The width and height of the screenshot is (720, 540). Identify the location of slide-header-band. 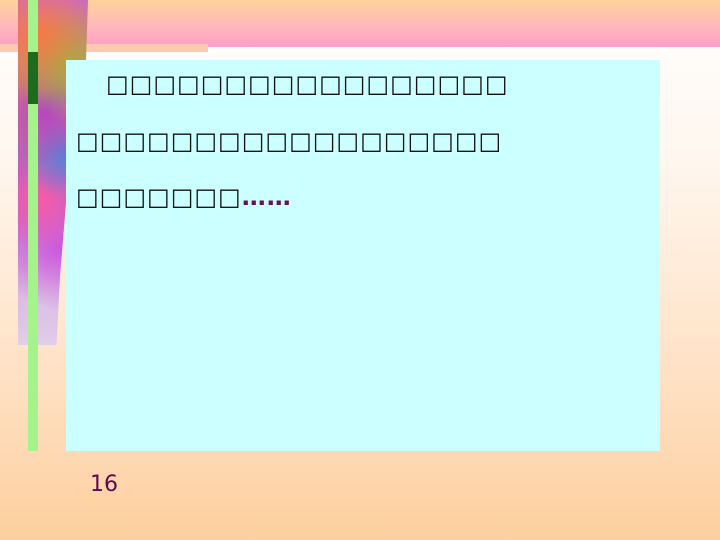
(360, 23).